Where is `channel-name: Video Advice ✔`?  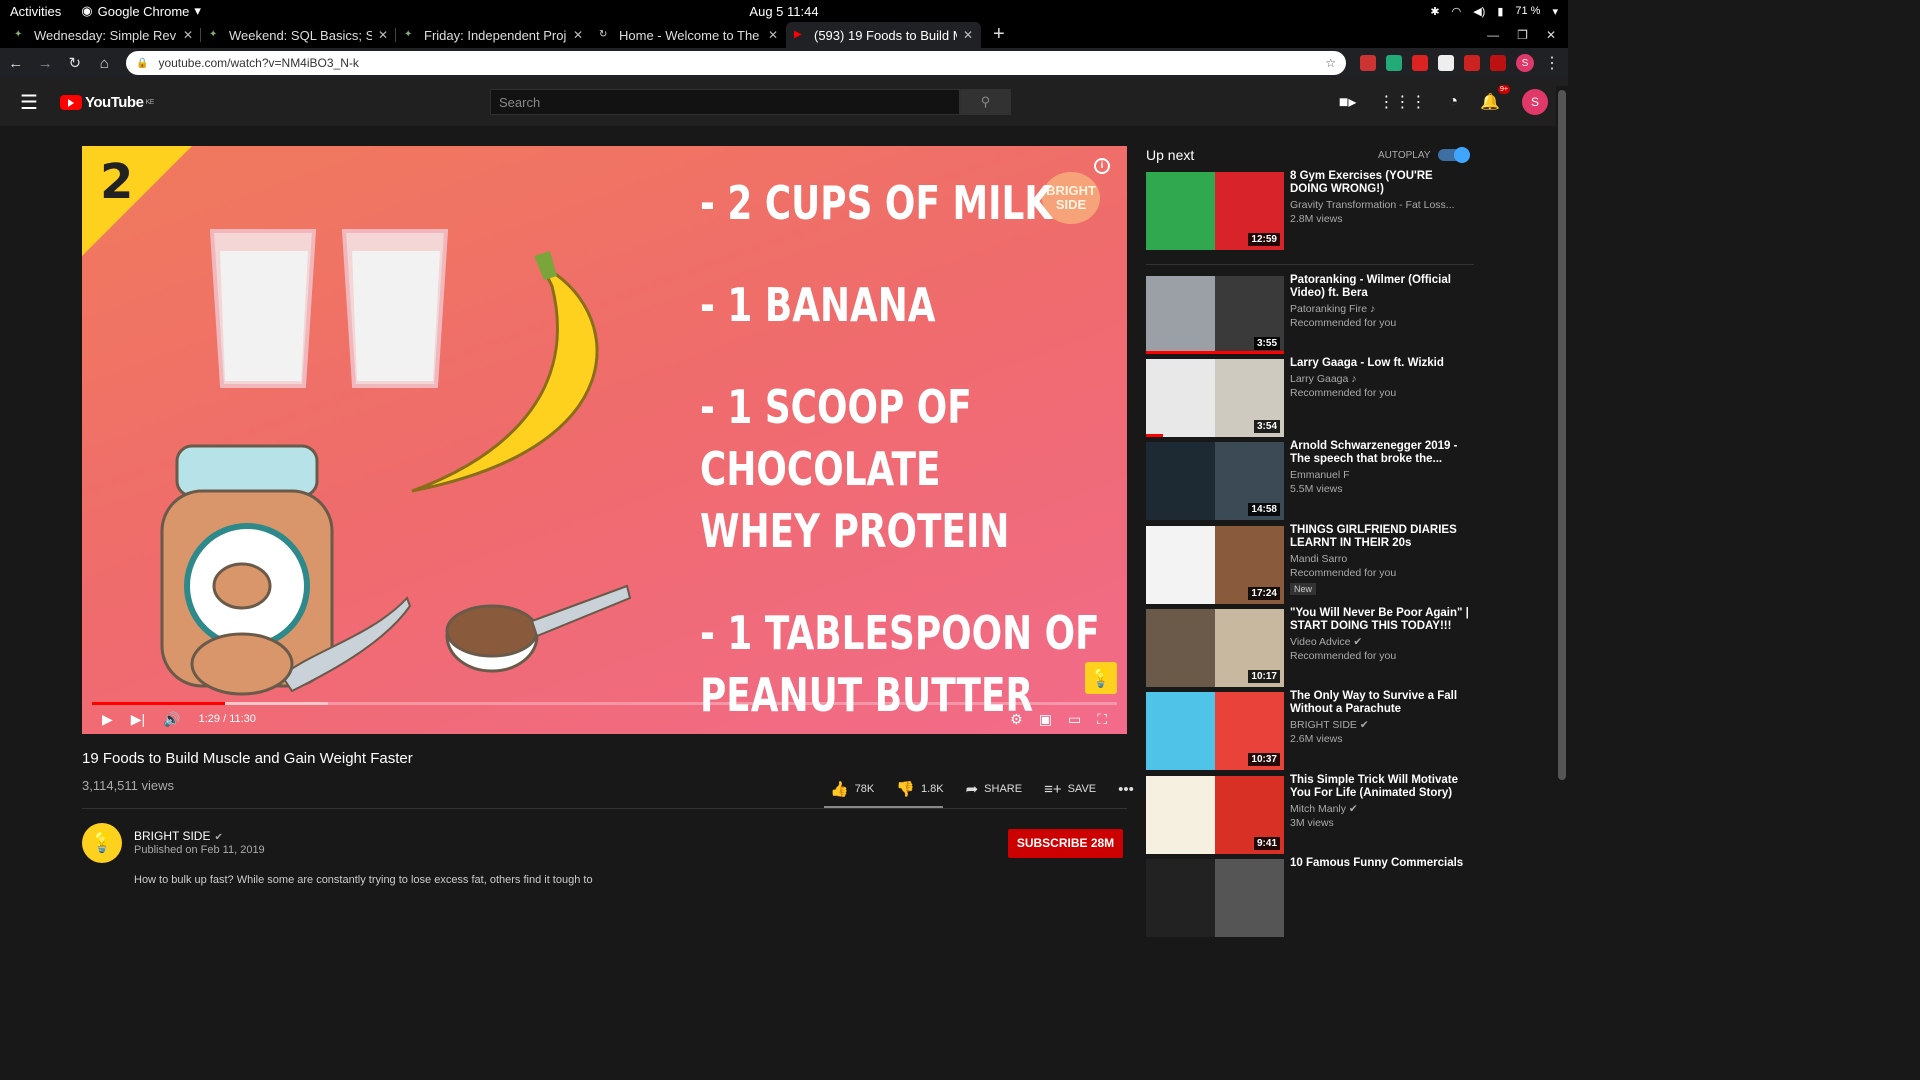
channel-name: Video Advice ✔ is located at coordinates (1380, 642).